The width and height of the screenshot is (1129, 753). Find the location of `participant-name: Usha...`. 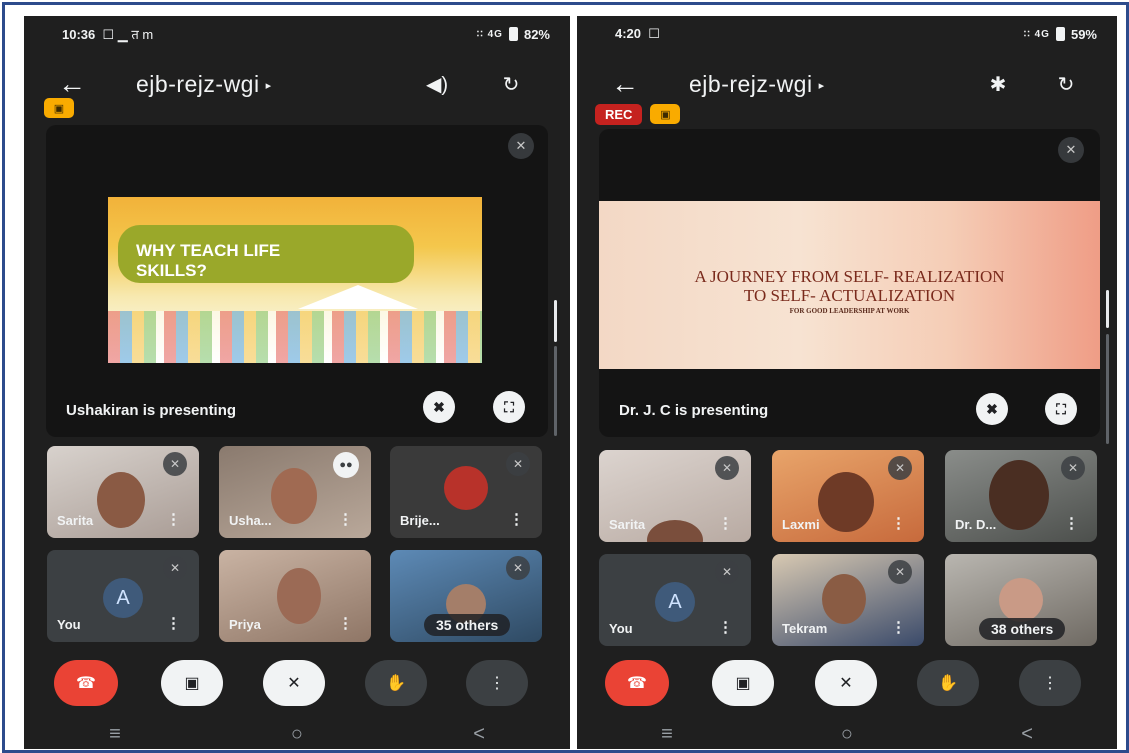

participant-name: Usha... is located at coordinates (250, 520).